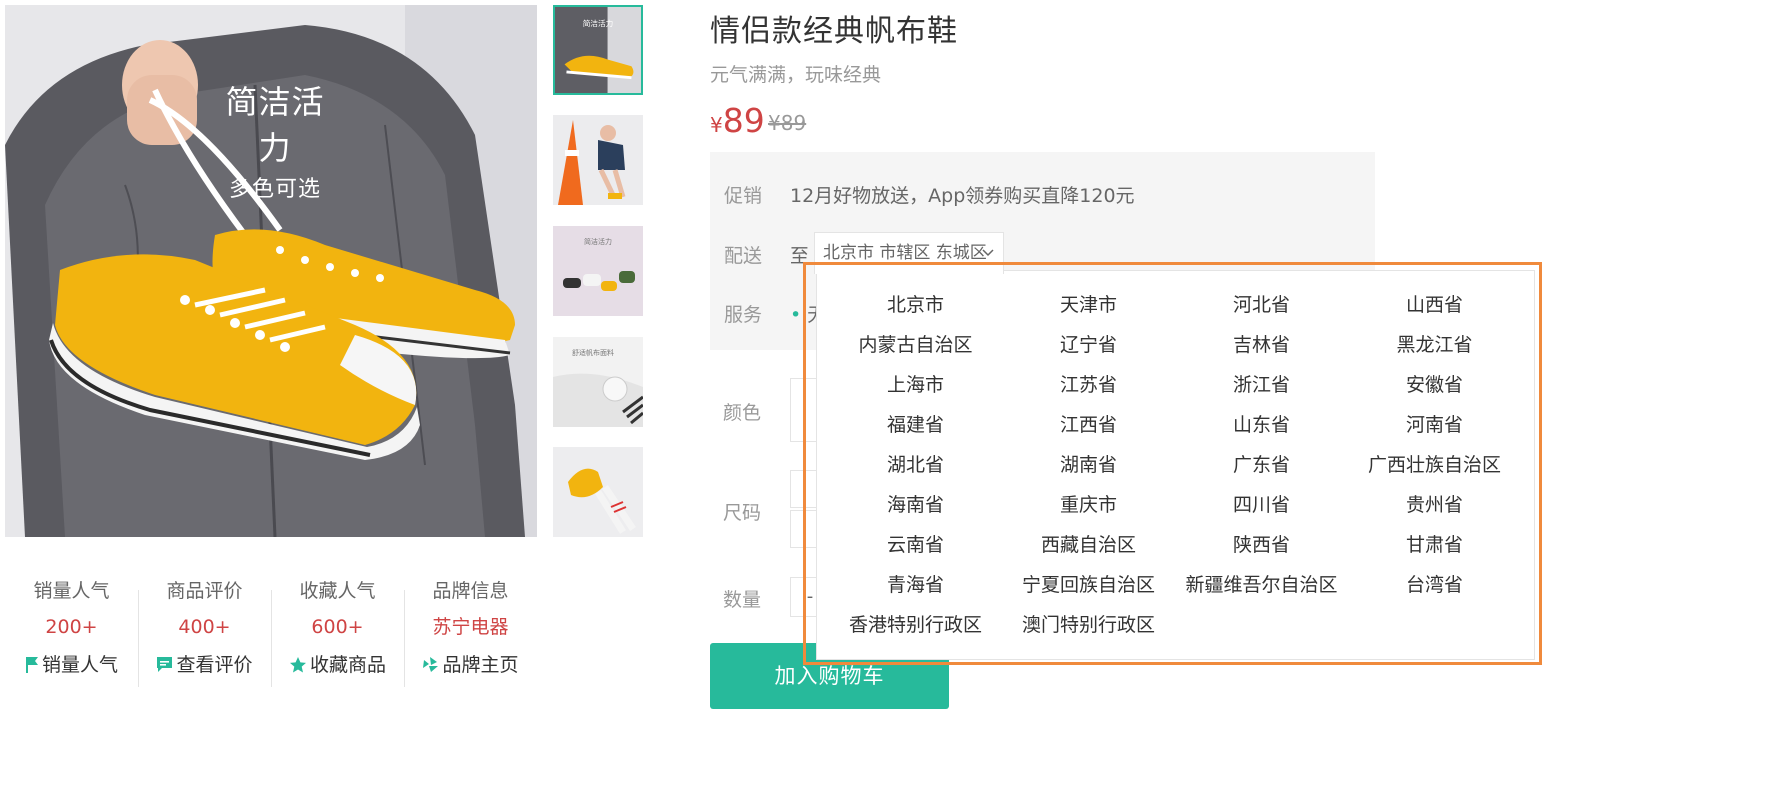  I want to click on region-option: 西藏自治区, so click(1088, 543).